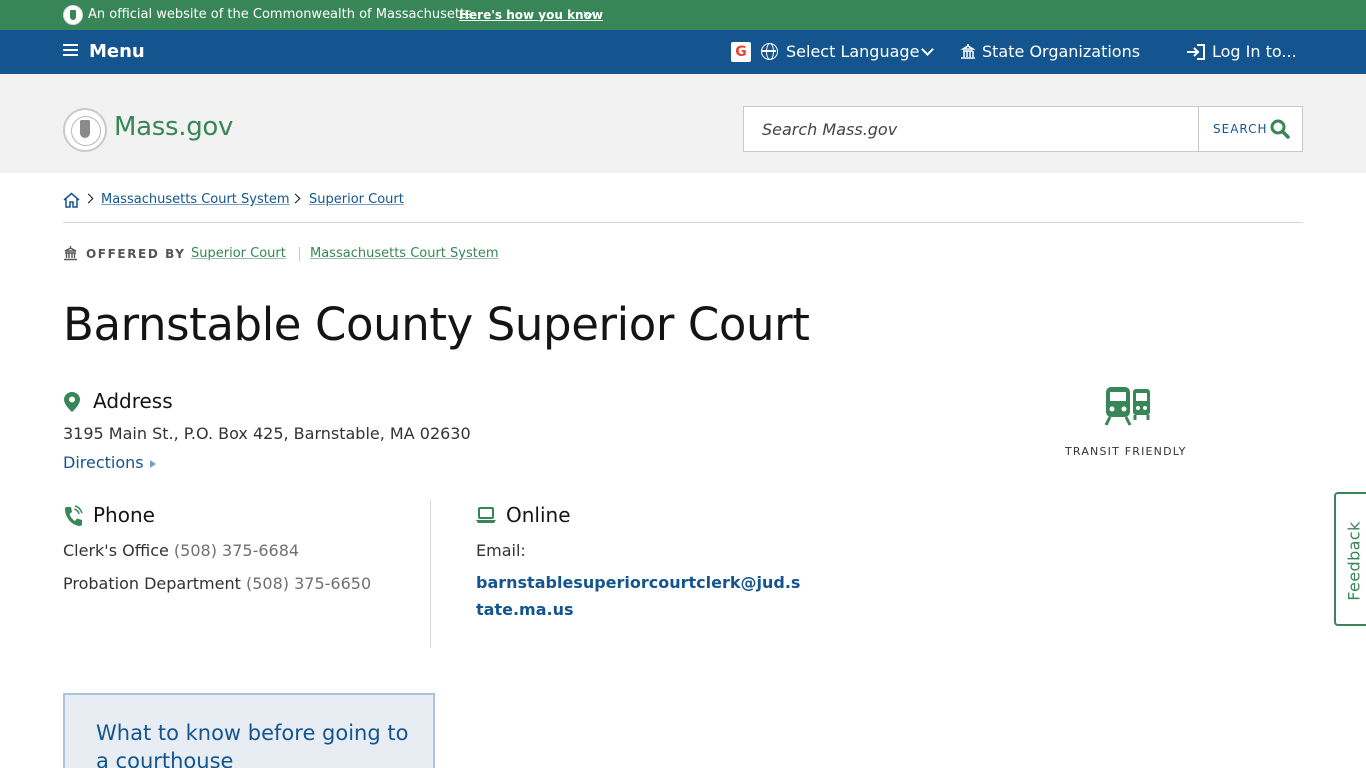 The width and height of the screenshot is (1366, 768). Describe the element at coordinates (852, 51) in the screenshot. I see `select-language-button: Select Language` at that location.